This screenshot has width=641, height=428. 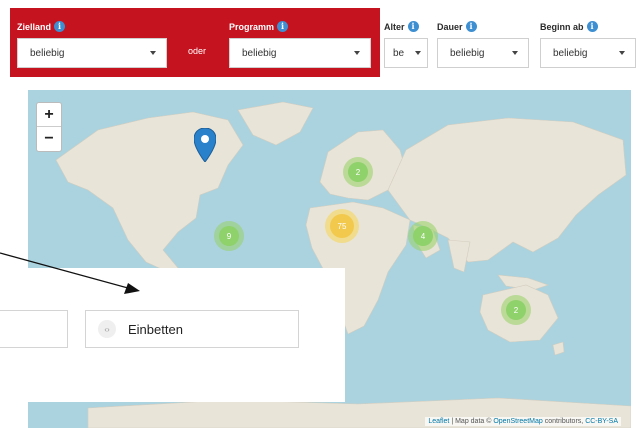 What do you see at coordinates (406, 53) in the screenshot?
I see `alter-select: be` at bounding box center [406, 53].